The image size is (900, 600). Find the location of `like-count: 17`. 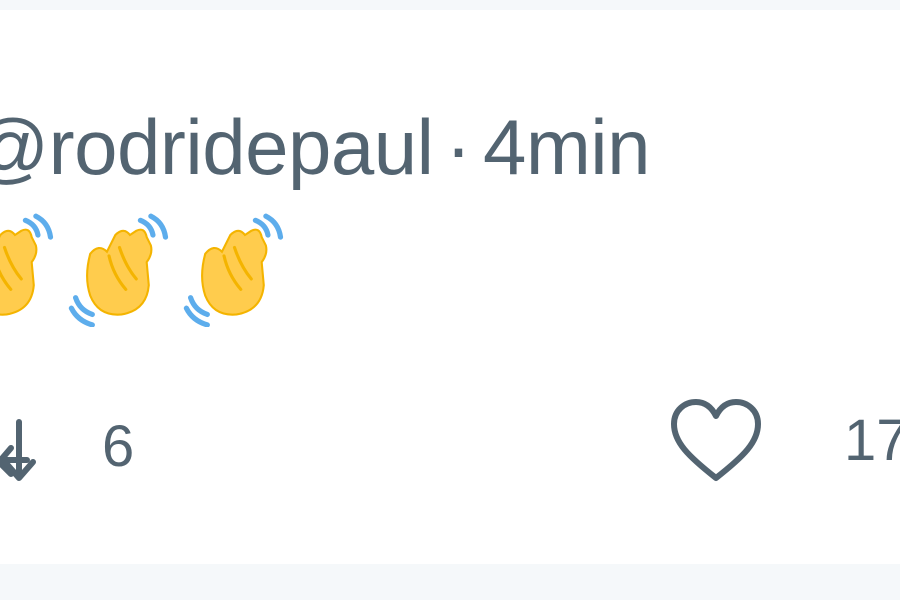

like-count: 17 is located at coordinates (872, 440).